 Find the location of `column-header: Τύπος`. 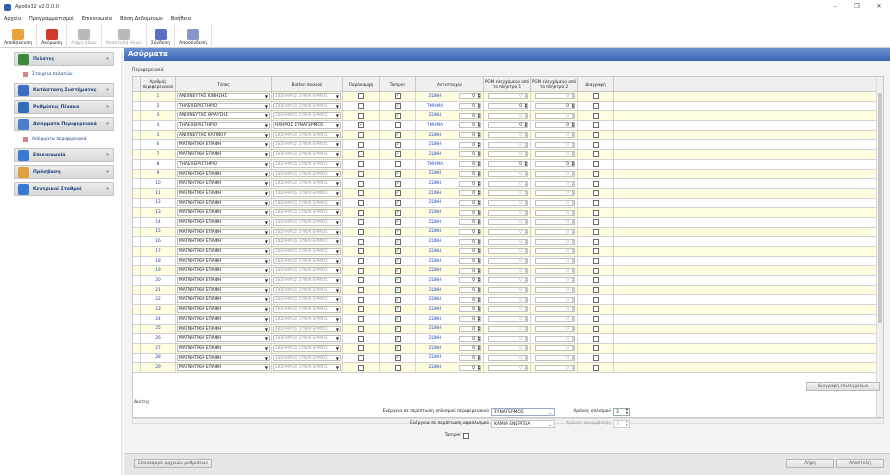

column-header: Τύπος is located at coordinates (224, 84).